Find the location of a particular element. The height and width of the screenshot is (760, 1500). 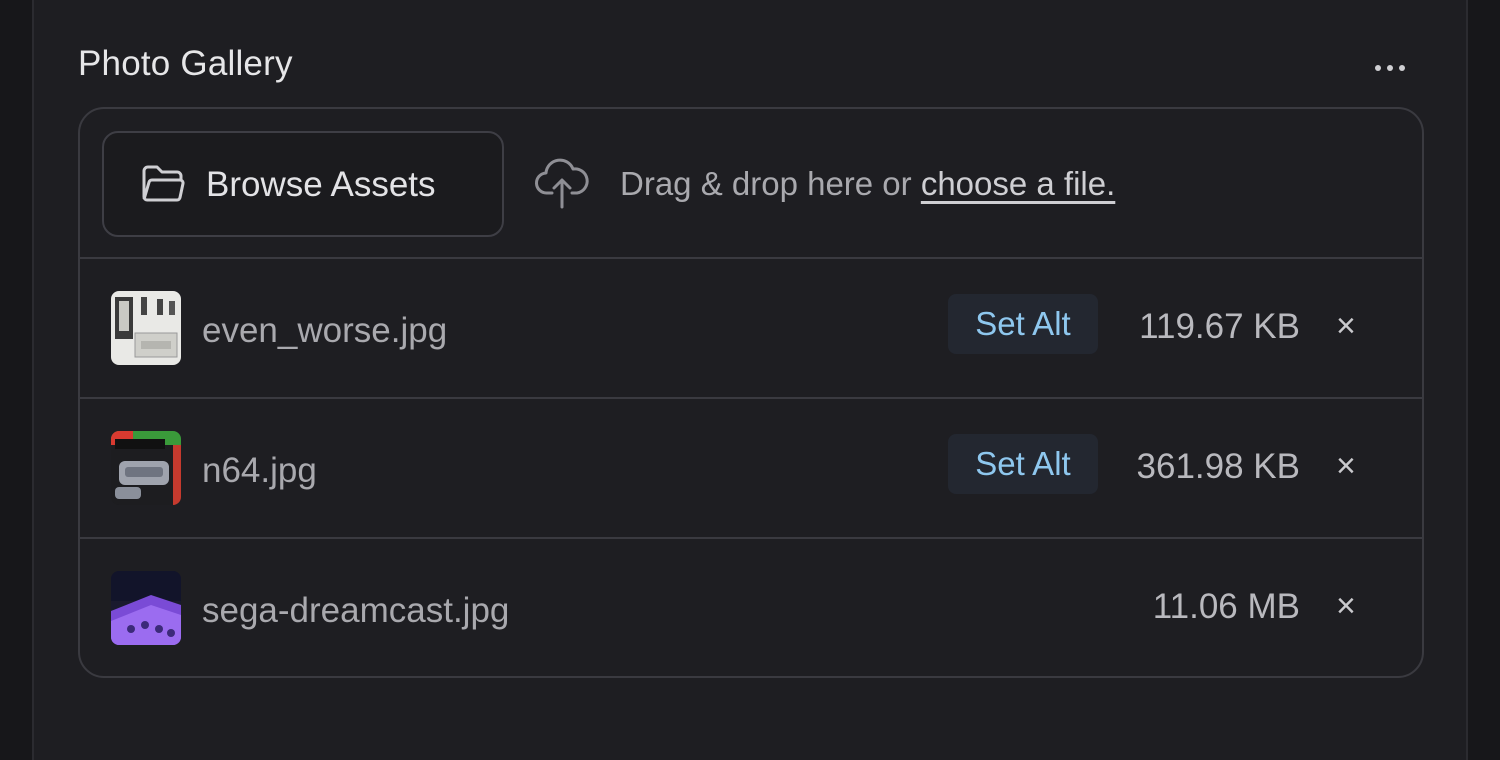

panel-title: Photo Gallery is located at coordinates (185, 63).